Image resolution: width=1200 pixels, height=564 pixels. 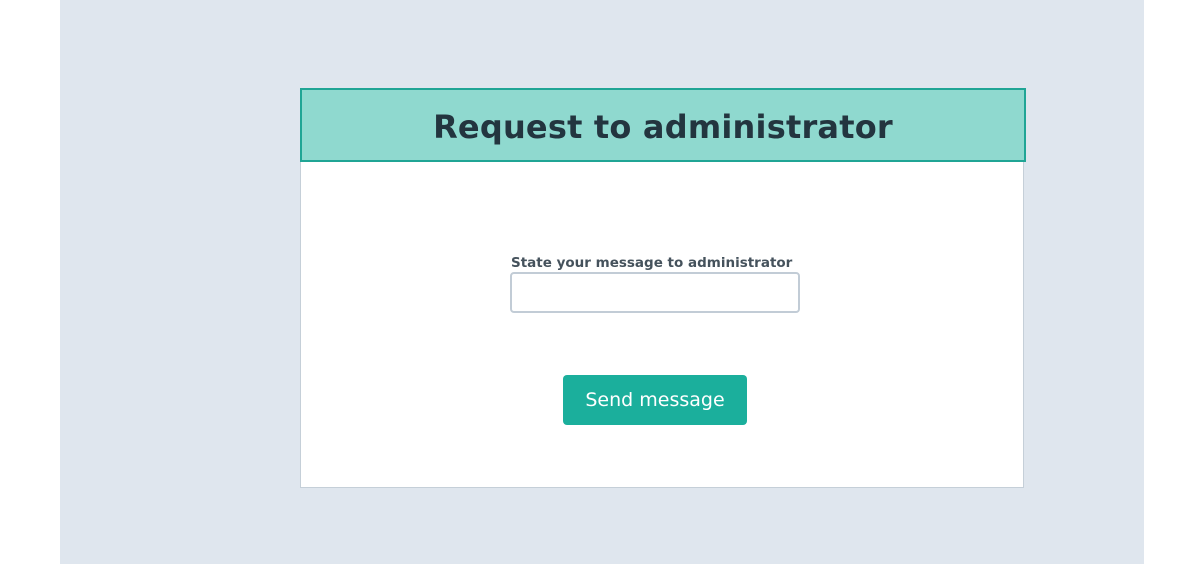 I want to click on message-input, so click(x=655, y=292).